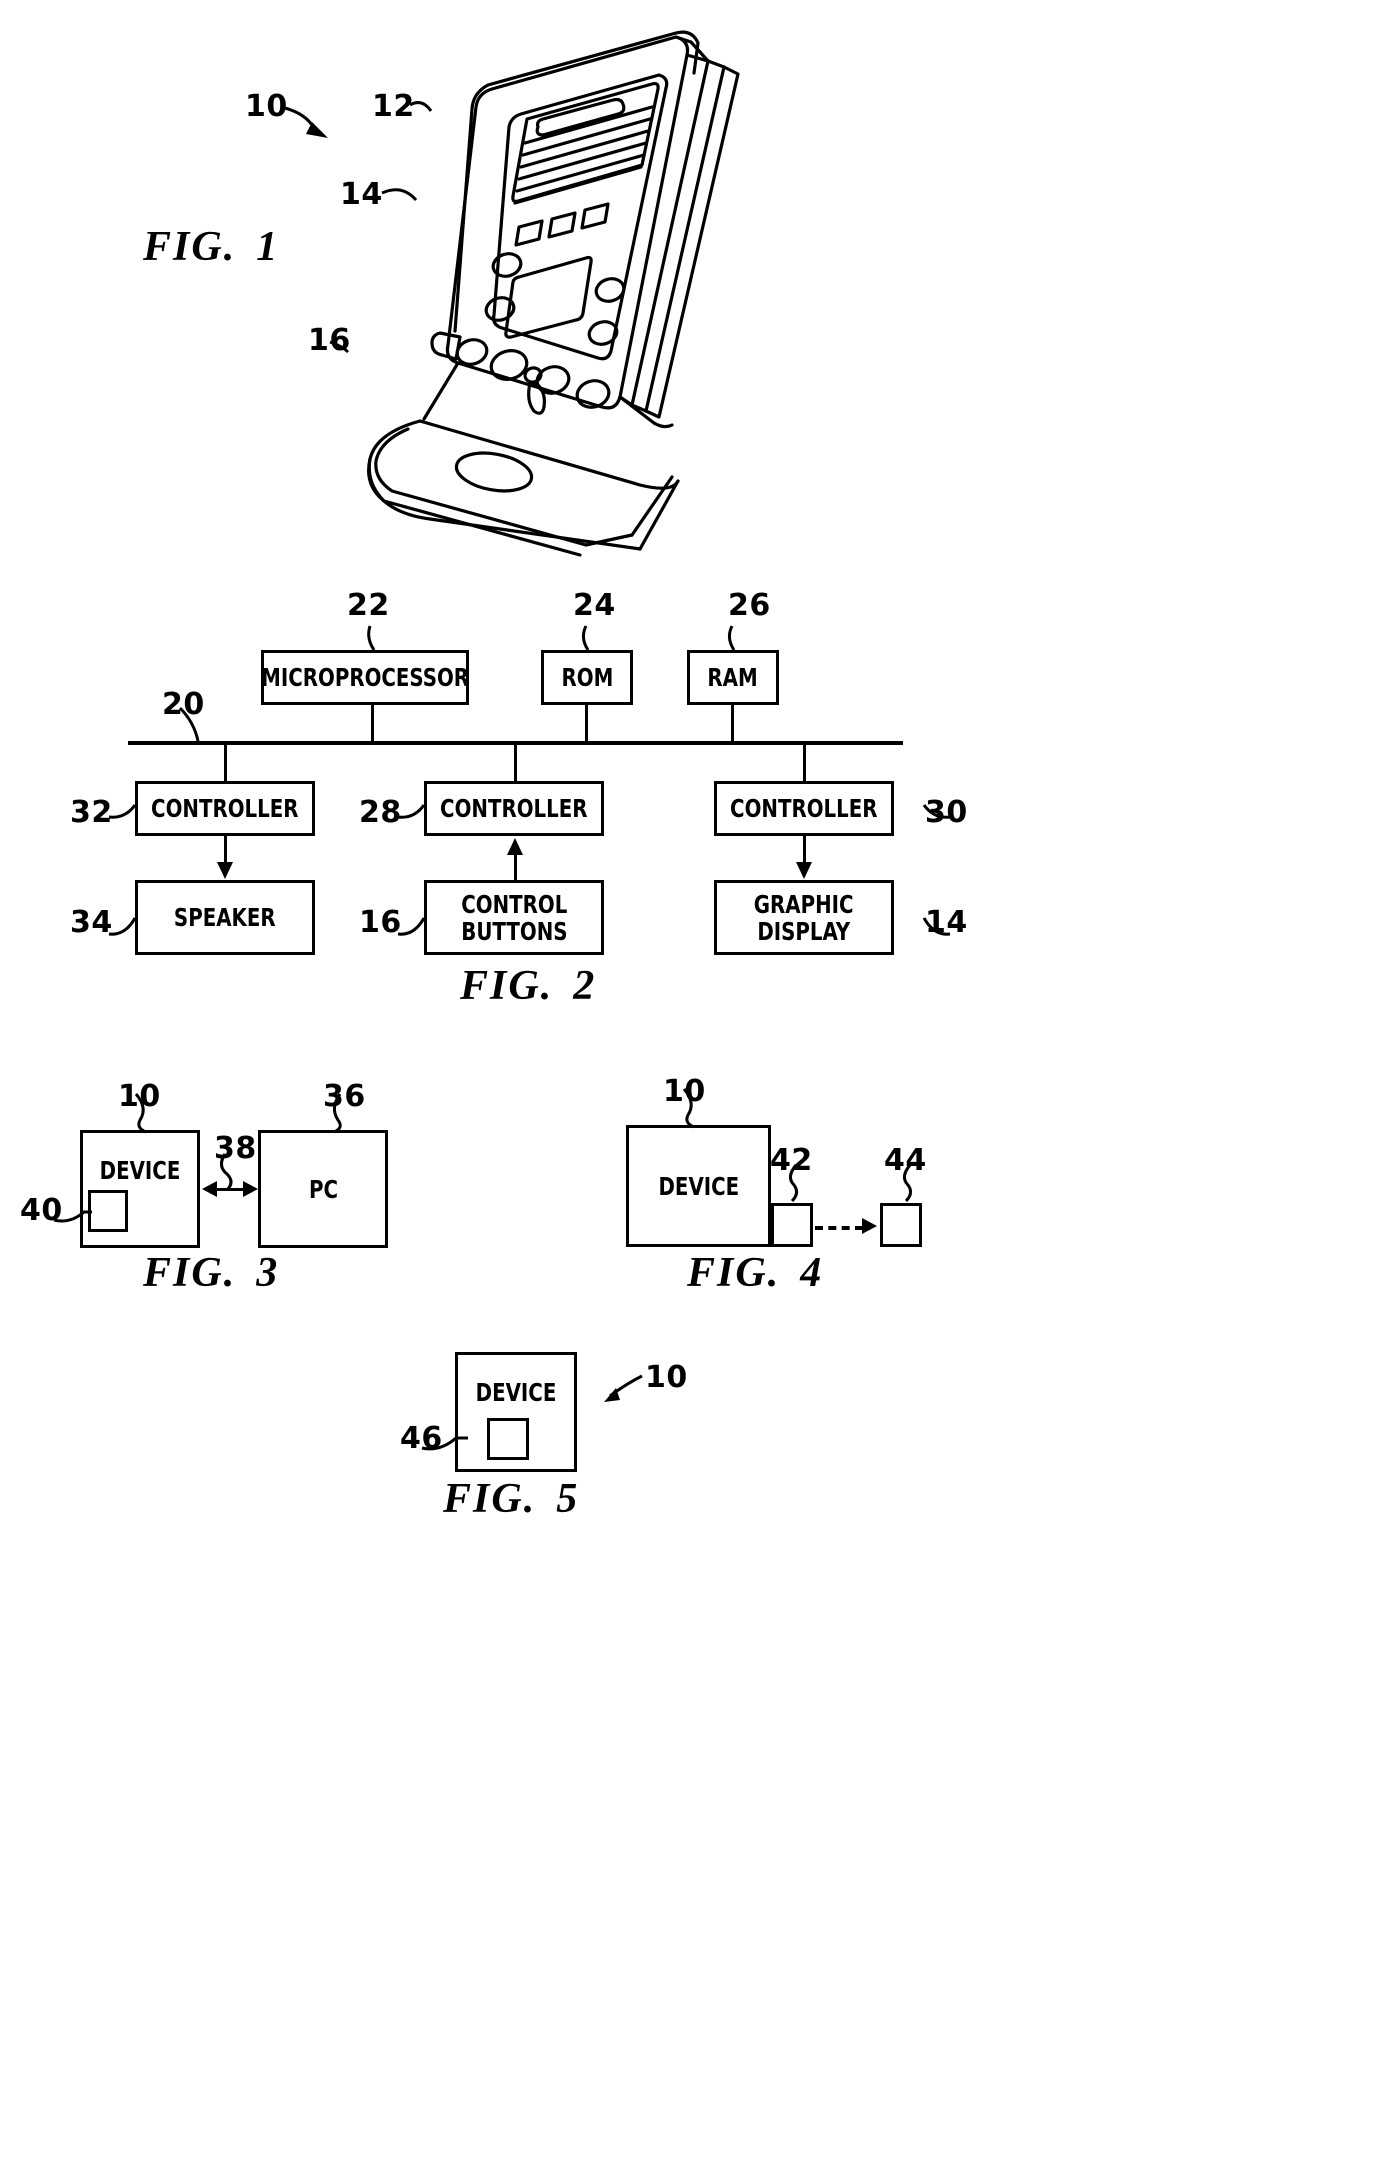 This screenshot has height=2157, width=1380. Describe the element at coordinates (516, 1392) in the screenshot. I see `fig5-device-label: DEVICE` at that location.